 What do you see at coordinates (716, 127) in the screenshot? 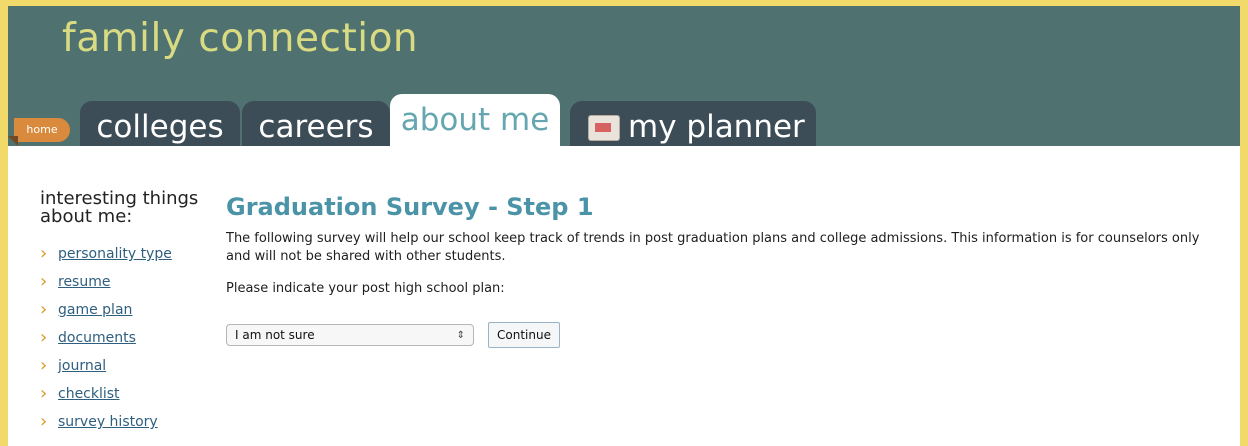
I see `tab-my-planner-label: my planner` at bounding box center [716, 127].